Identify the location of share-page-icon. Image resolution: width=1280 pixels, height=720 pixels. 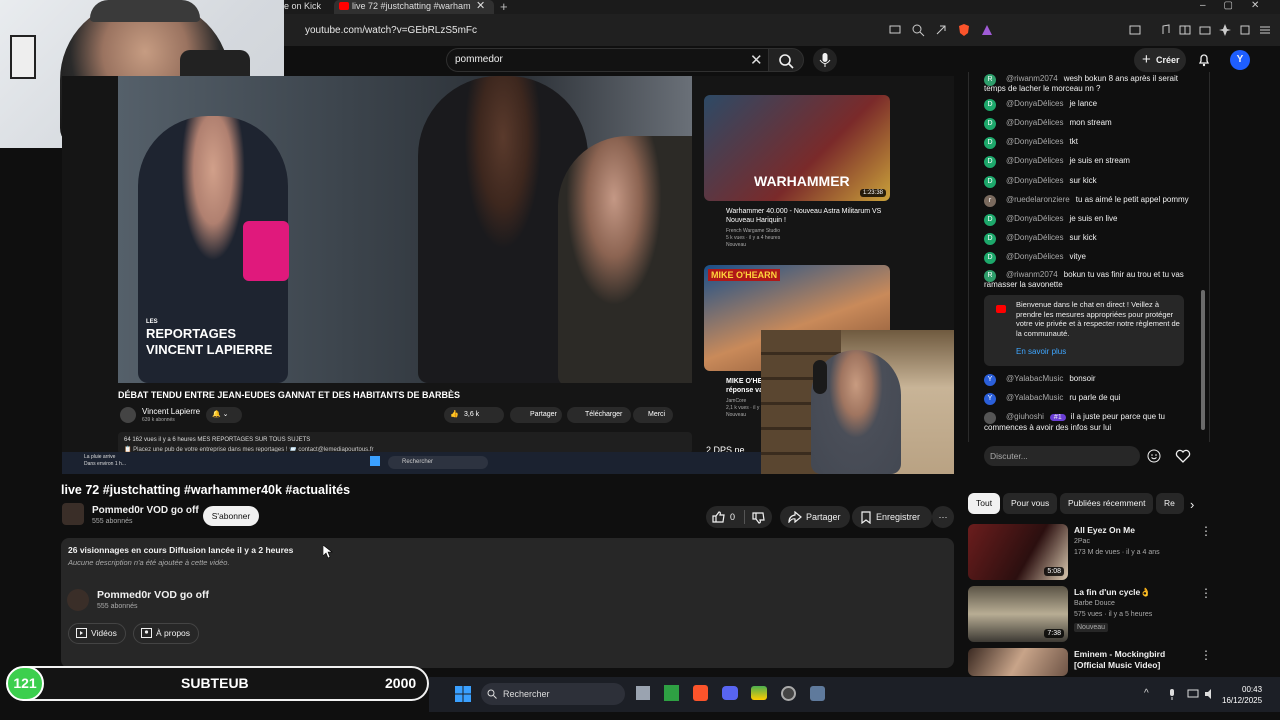
(941, 30).